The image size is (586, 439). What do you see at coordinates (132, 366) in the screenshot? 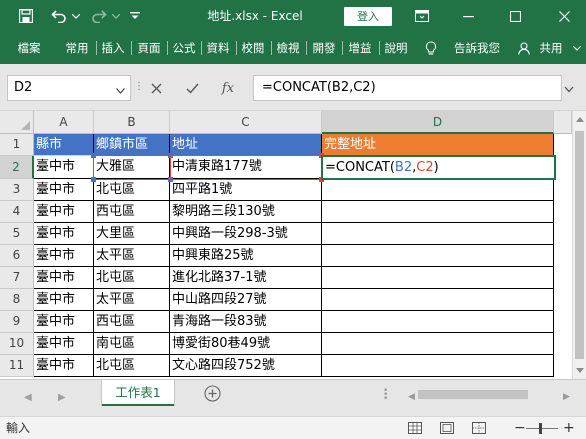
I see `cell-b11: 北屯區` at bounding box center [132, 366].